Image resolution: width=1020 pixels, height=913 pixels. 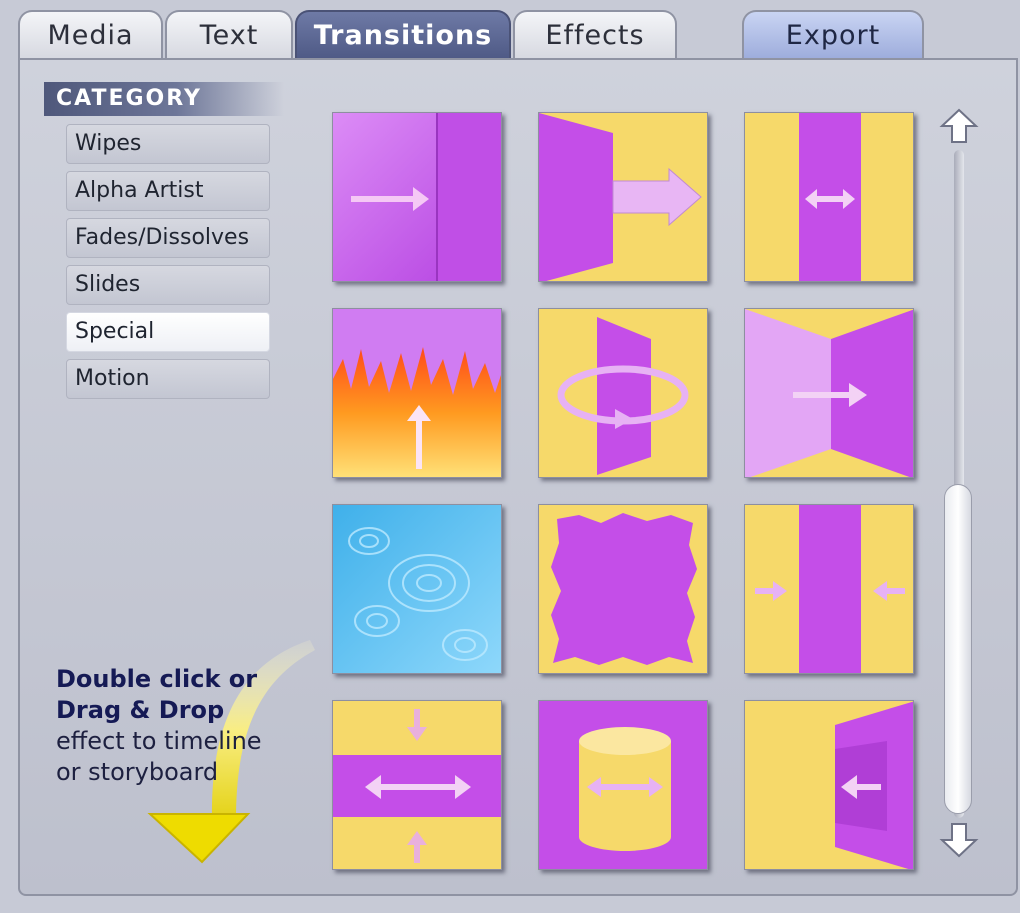 I want to click on tab-export-label: Export, so click(x=833, y=35).